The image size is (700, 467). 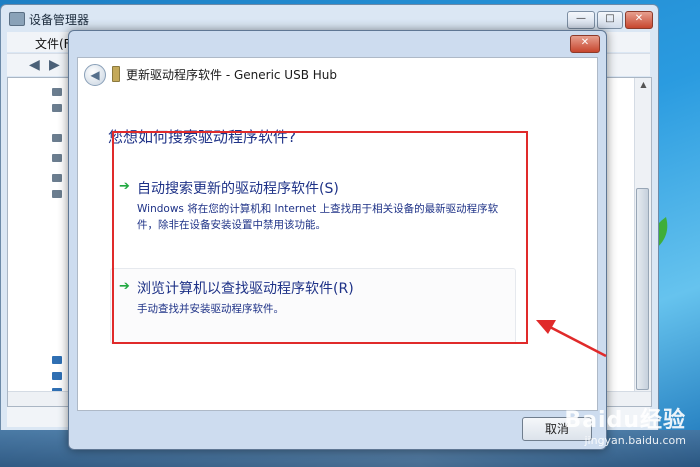 What do you see at coordinates (625, 420) in the screenshot?
I see `watermark-main: Baidu经验` at bounding box center [625, 420].